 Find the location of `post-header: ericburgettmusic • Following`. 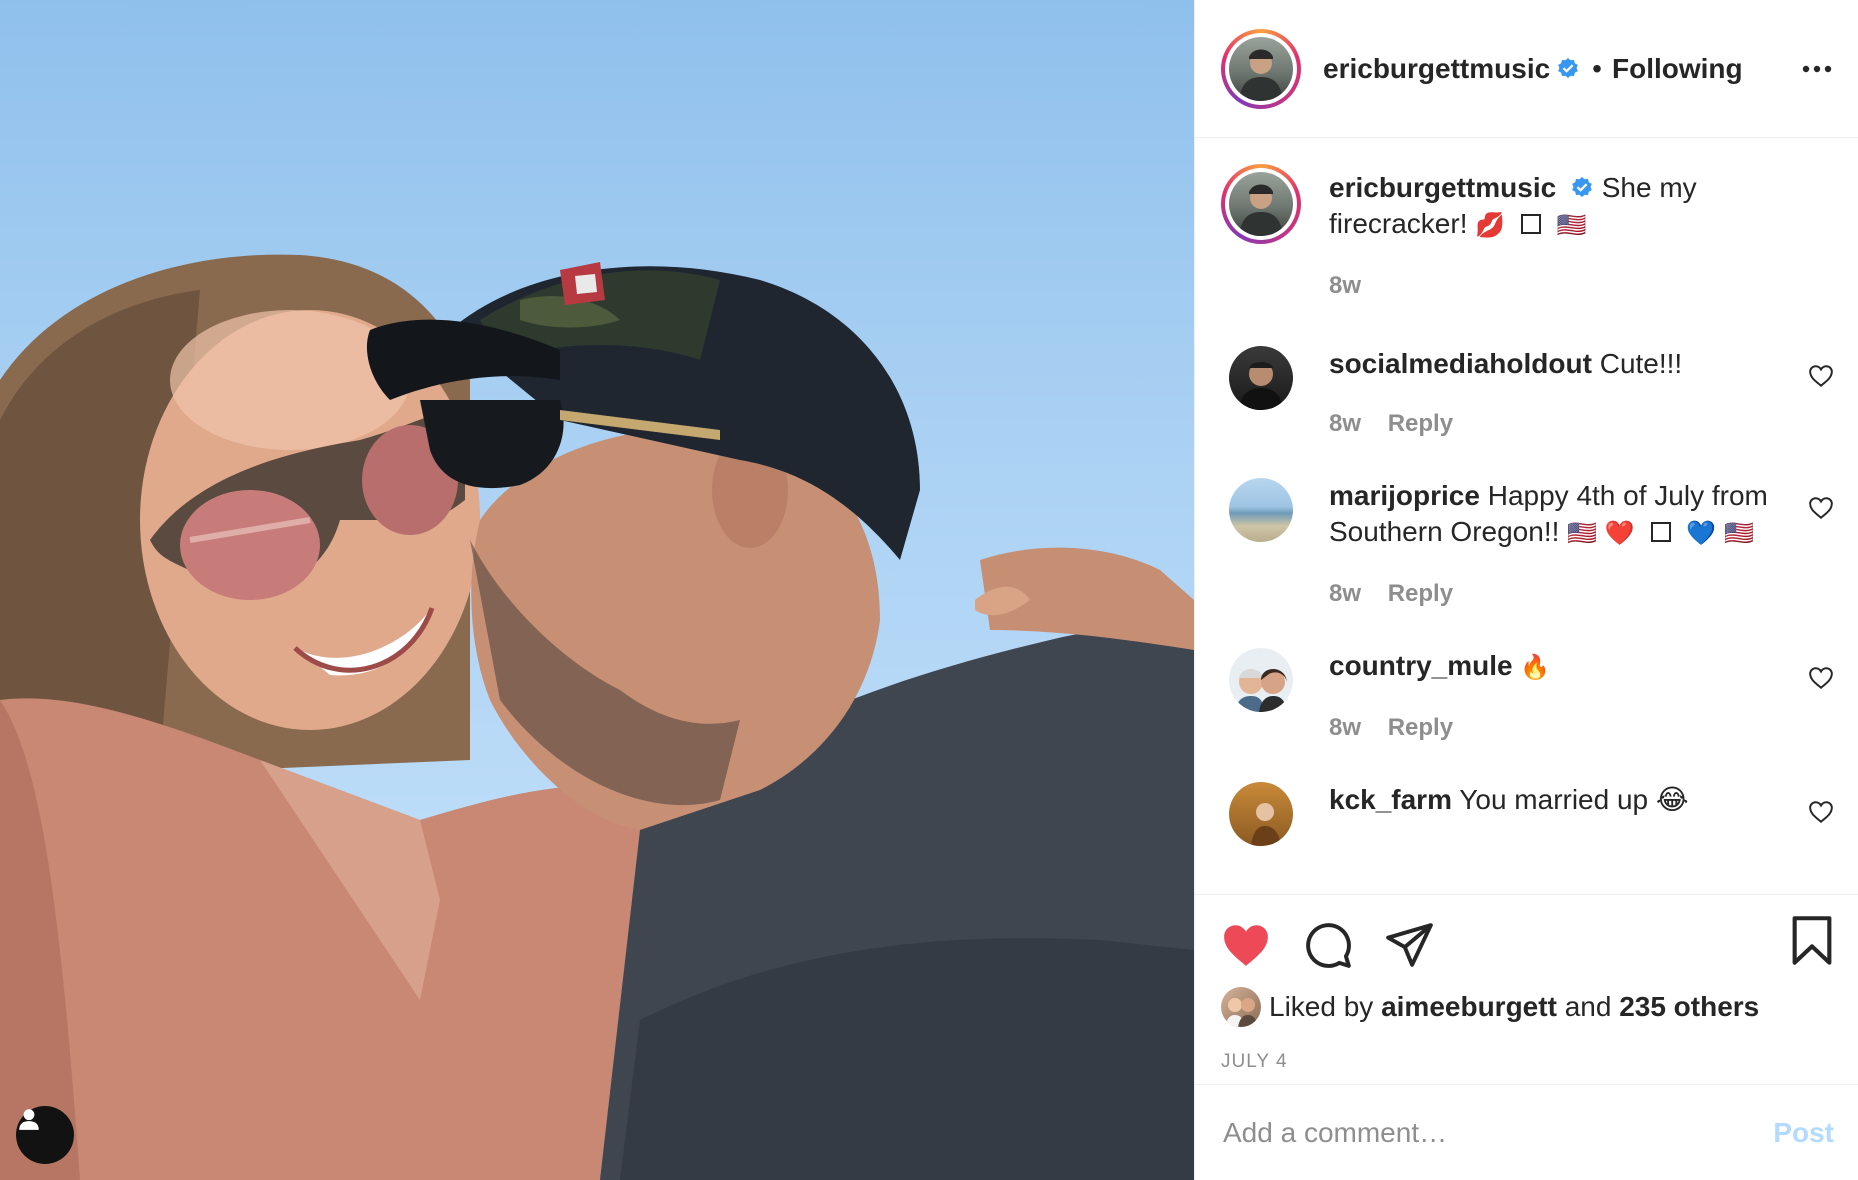

post-header: ericburgettmusic • Following is located at coordinates (1526, 69).